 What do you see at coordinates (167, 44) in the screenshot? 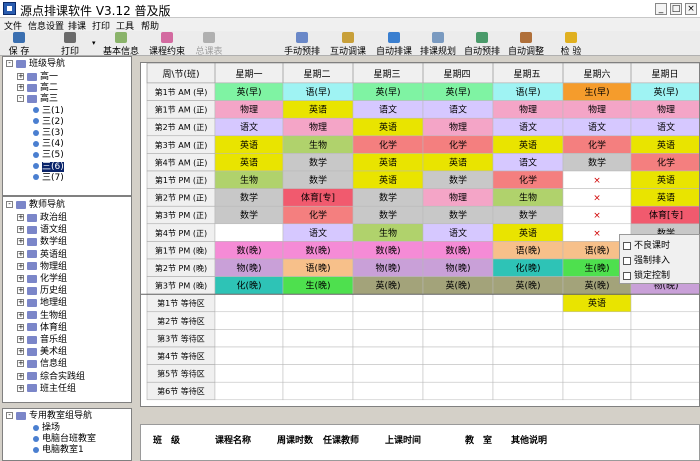
I see `toolbar-button-3: 课程约束` at bounding box center [167, 44].